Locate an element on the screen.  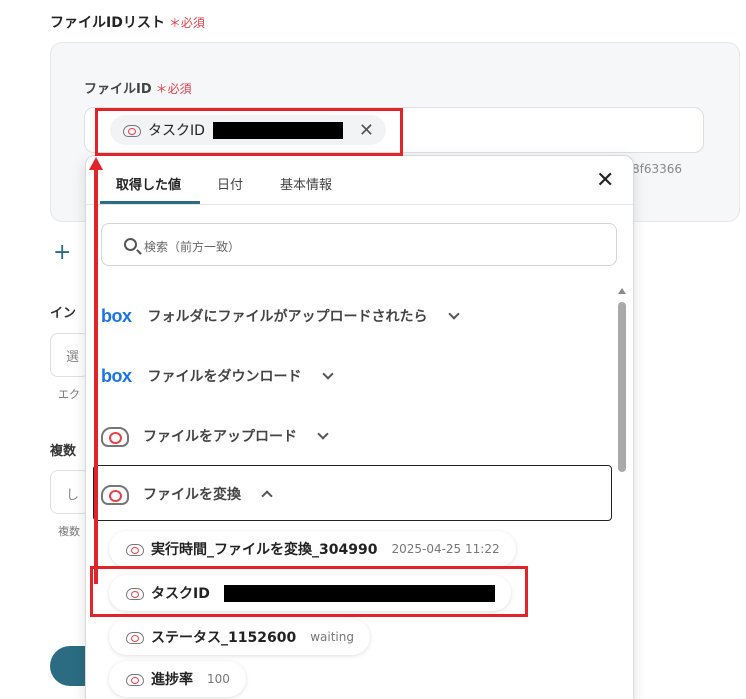
group-label: ファイルをアップロード is located at coordinates (220, 437).